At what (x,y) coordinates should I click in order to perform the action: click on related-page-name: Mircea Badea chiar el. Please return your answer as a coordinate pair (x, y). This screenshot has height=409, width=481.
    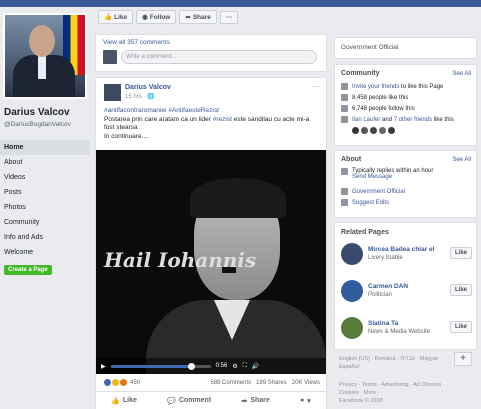
    Looking at the image, I should click on (401, 249).